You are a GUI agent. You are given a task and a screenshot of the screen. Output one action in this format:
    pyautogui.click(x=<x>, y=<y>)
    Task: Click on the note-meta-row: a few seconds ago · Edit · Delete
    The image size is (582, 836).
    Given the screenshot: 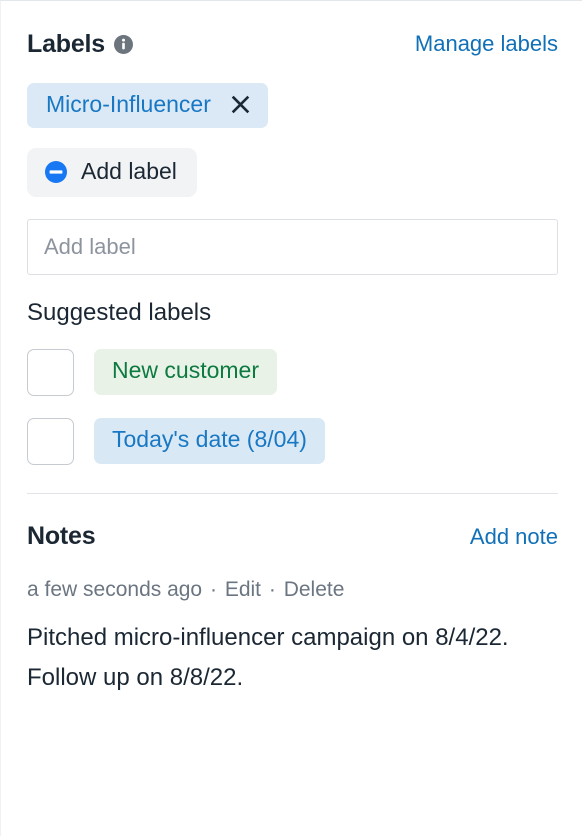 What is the action you would take?
    pyautogui.click(x=292, y=589)
    